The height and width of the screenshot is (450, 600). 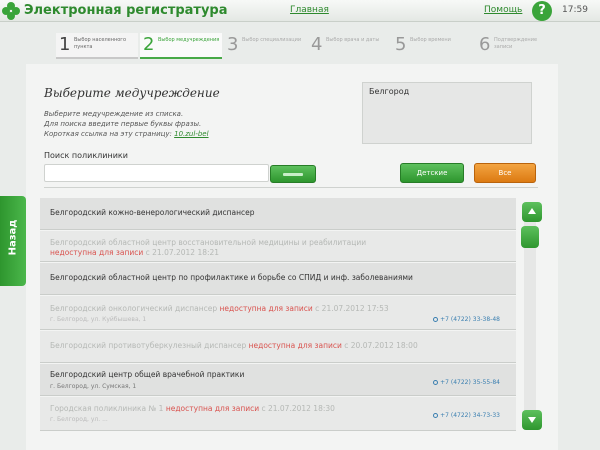 I want to click on step-label: Выбор врача и даты, so click(x=353, y=40).